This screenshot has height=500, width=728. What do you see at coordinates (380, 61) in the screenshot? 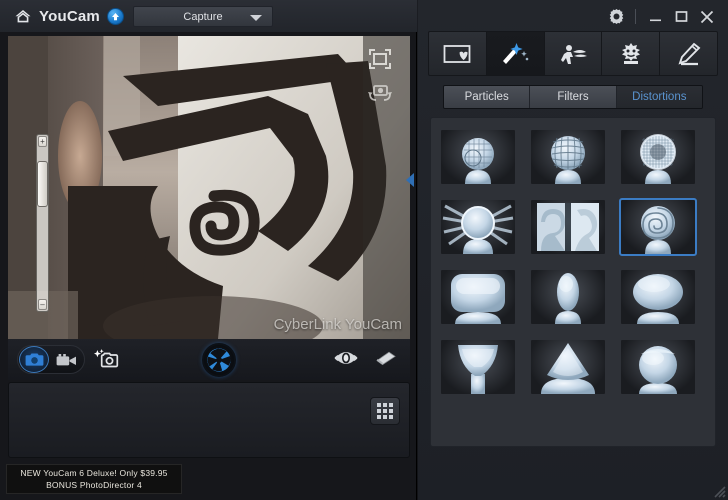
I see `fullscreen-icon` at bounding box center [380, 61].